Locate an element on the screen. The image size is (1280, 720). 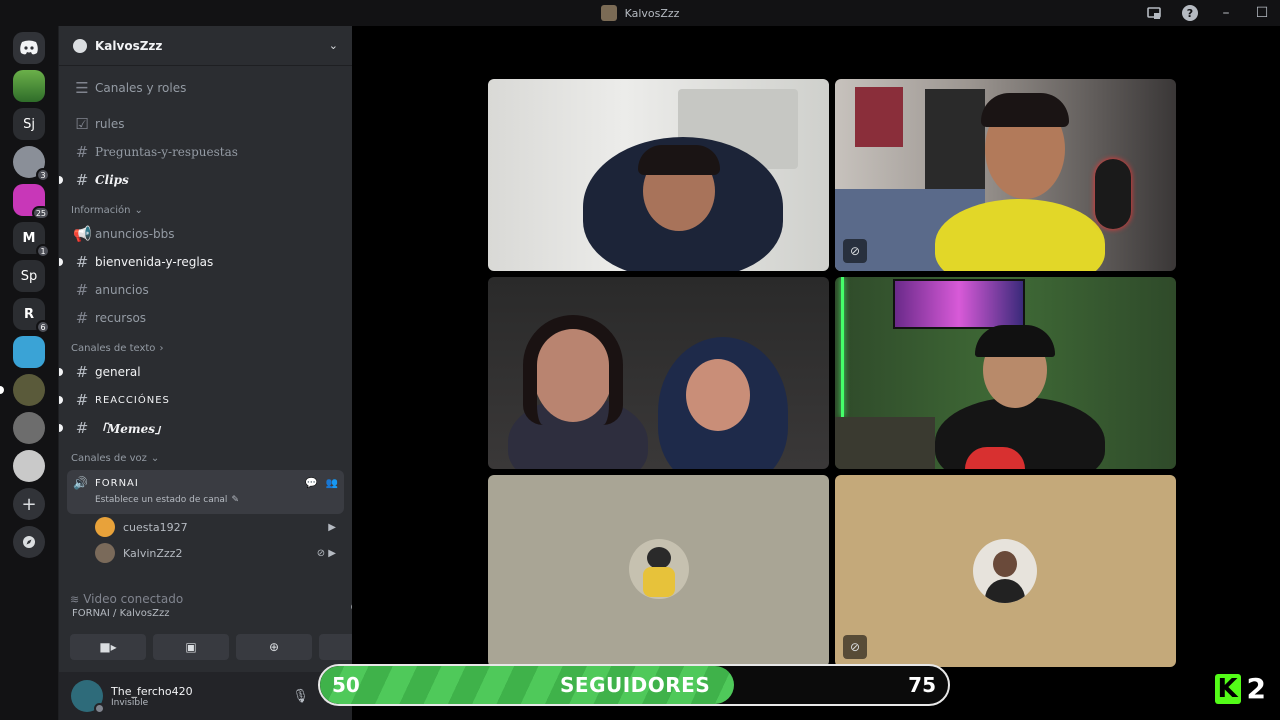
help-button: ? is located at coordinates (1190, 13).